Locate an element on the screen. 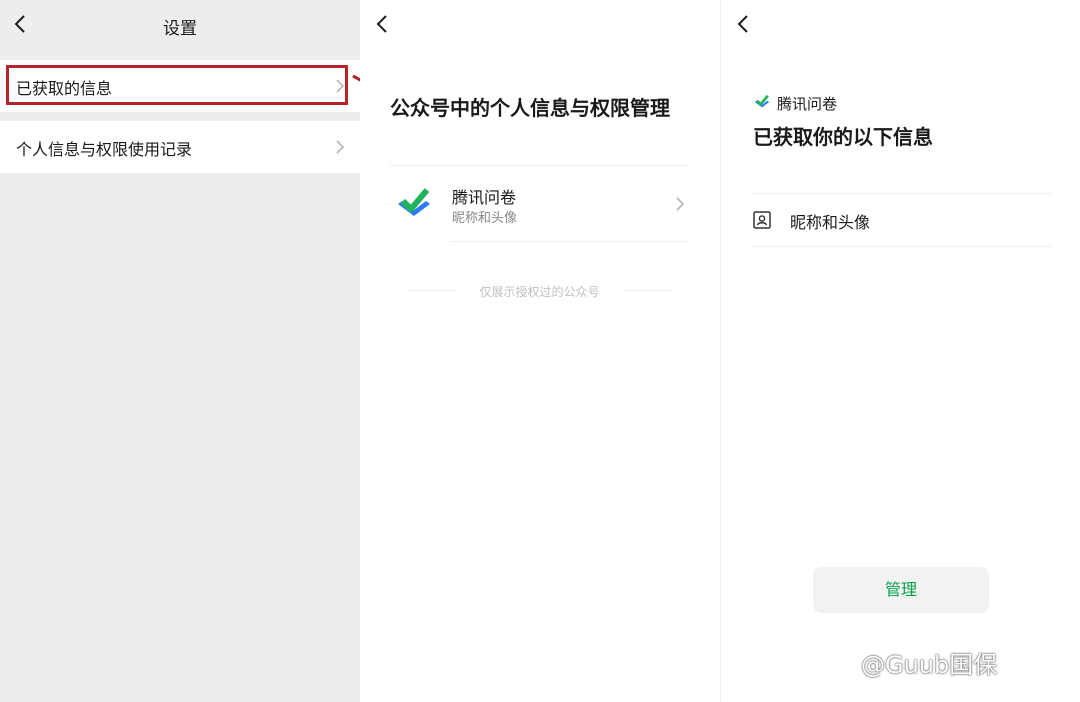  page-title: 设置 is located at coordinates (180, 29).